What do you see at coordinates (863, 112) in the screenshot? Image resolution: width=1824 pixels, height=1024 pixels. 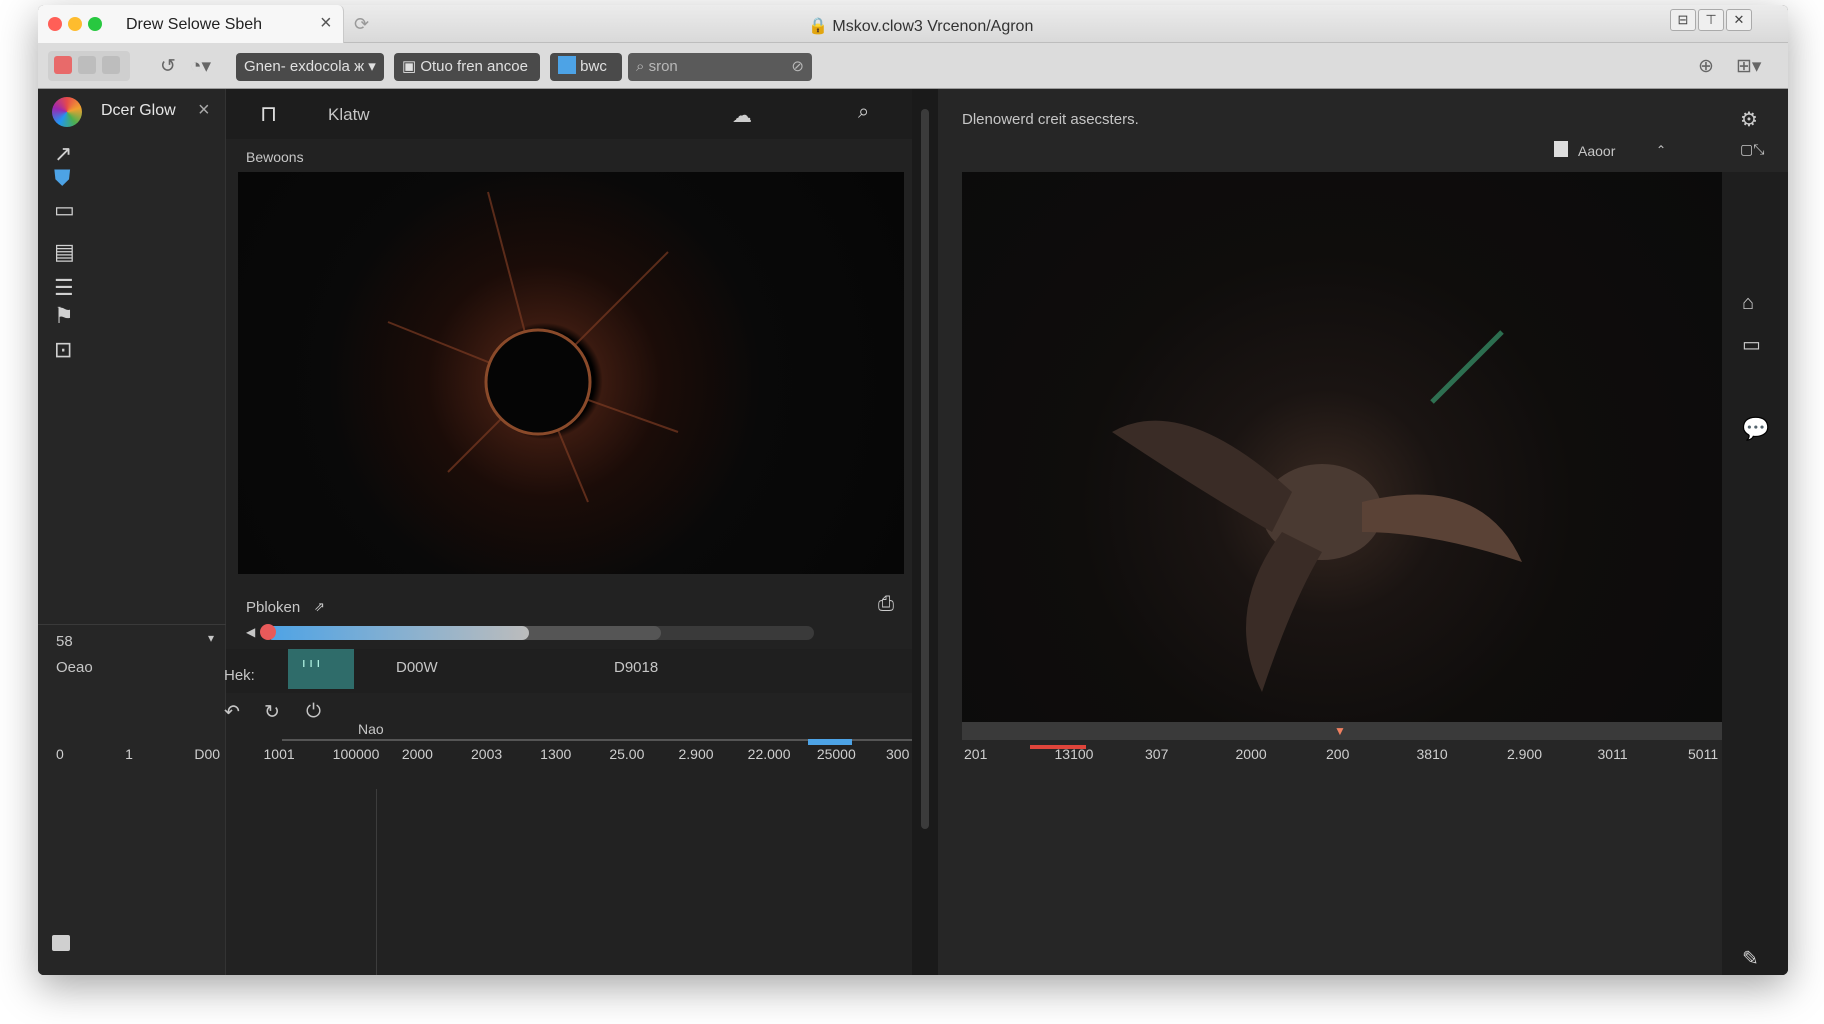 I see `user-search-icon: ⌕` at bounding box center [863, 112].